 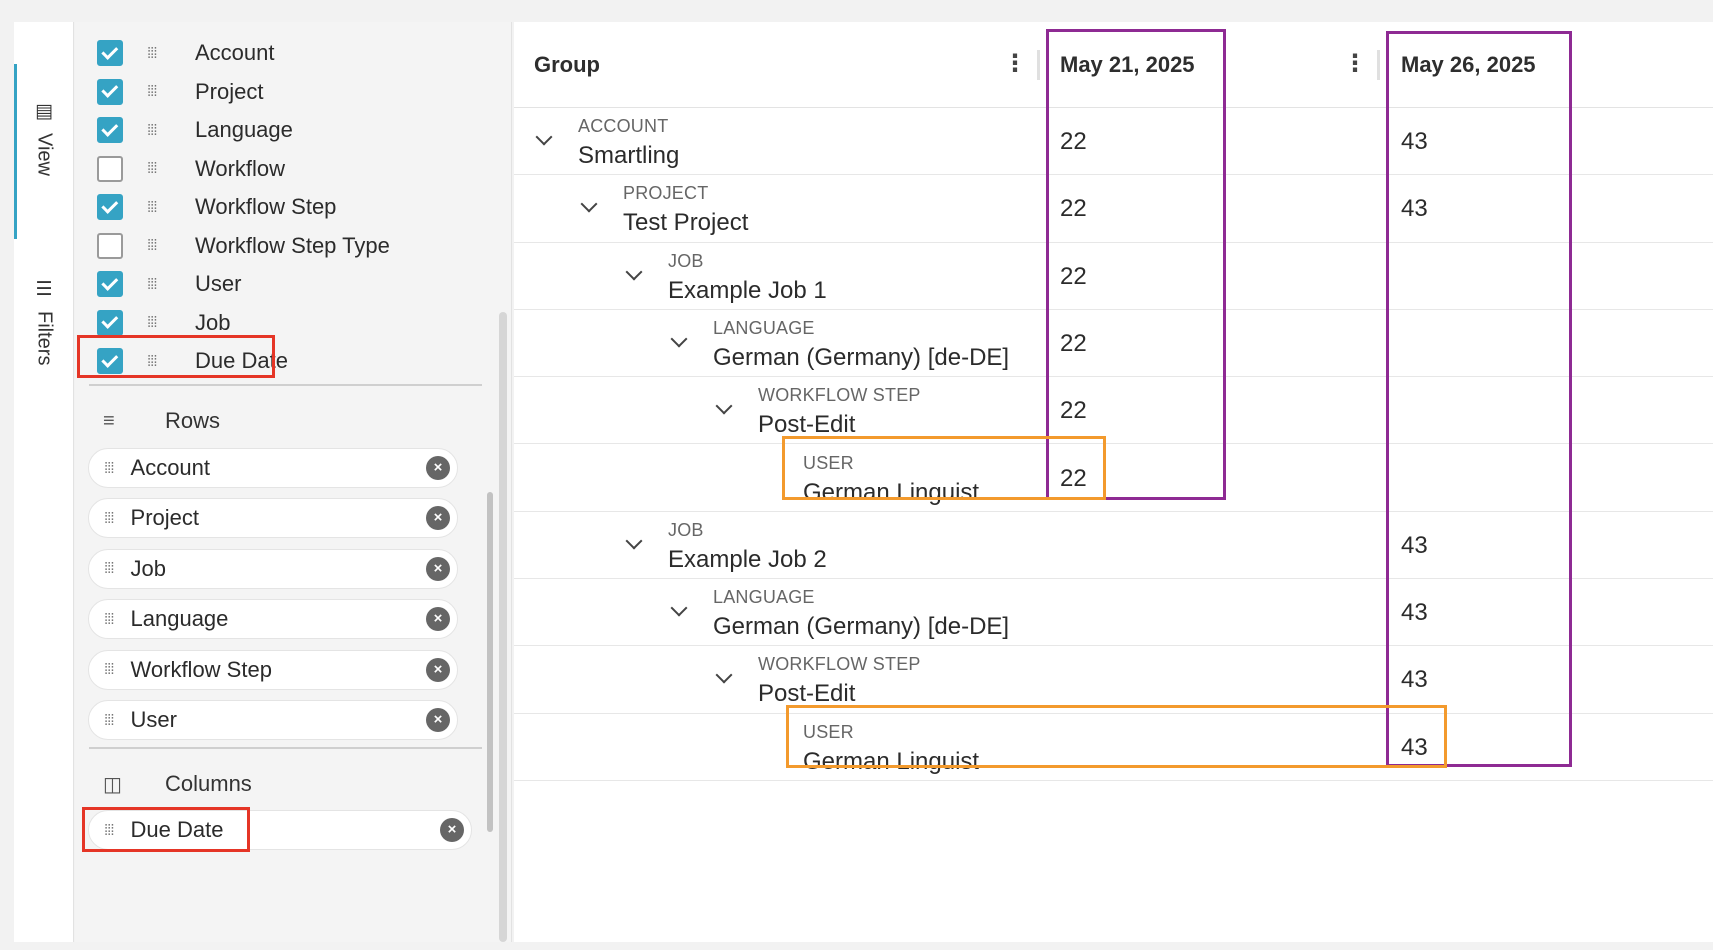 I want to click on field-label: Job, so click(x=213, y=322).